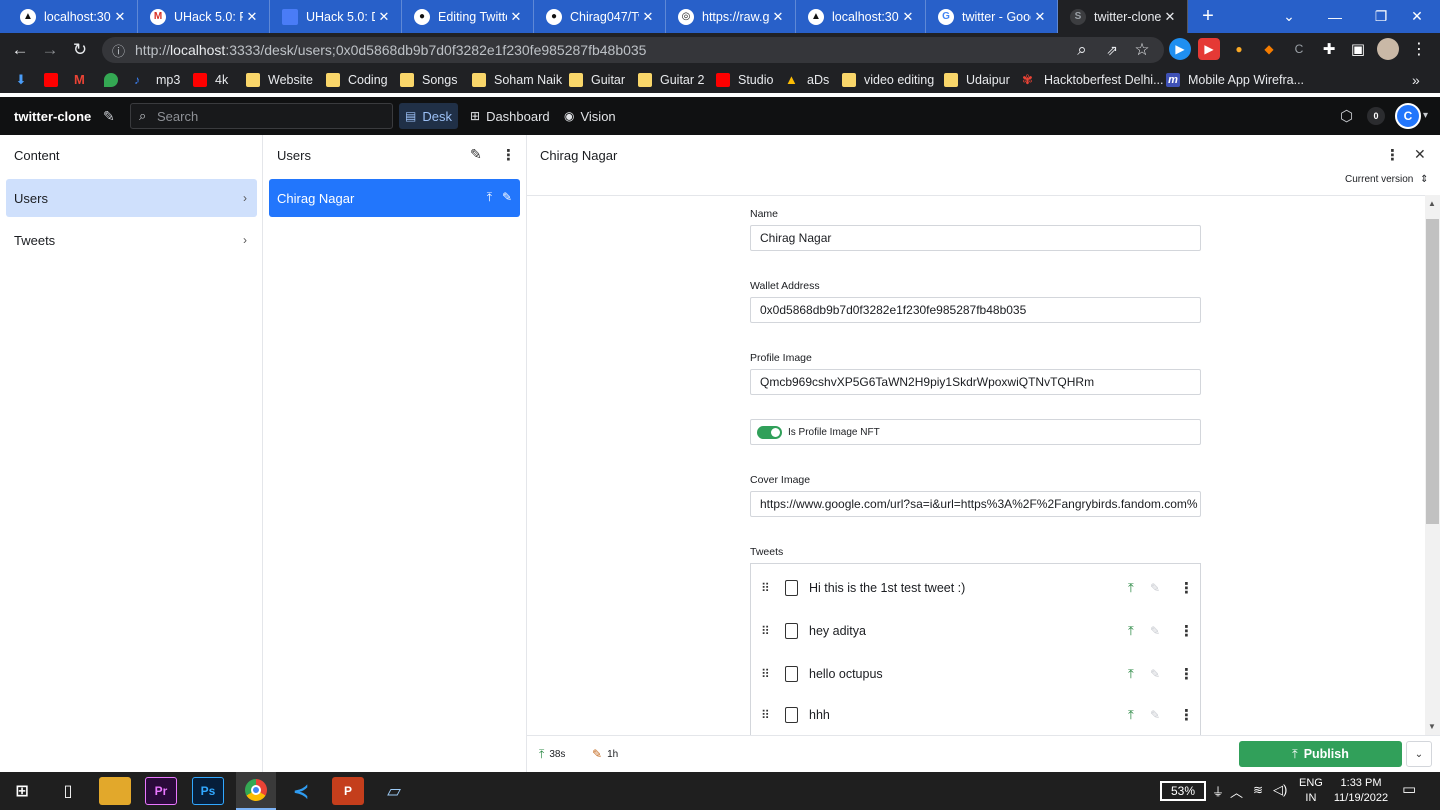 This screenshot has height=810, width=1440. I want to click on metamask-icon: ◆, so click(1269, 49).